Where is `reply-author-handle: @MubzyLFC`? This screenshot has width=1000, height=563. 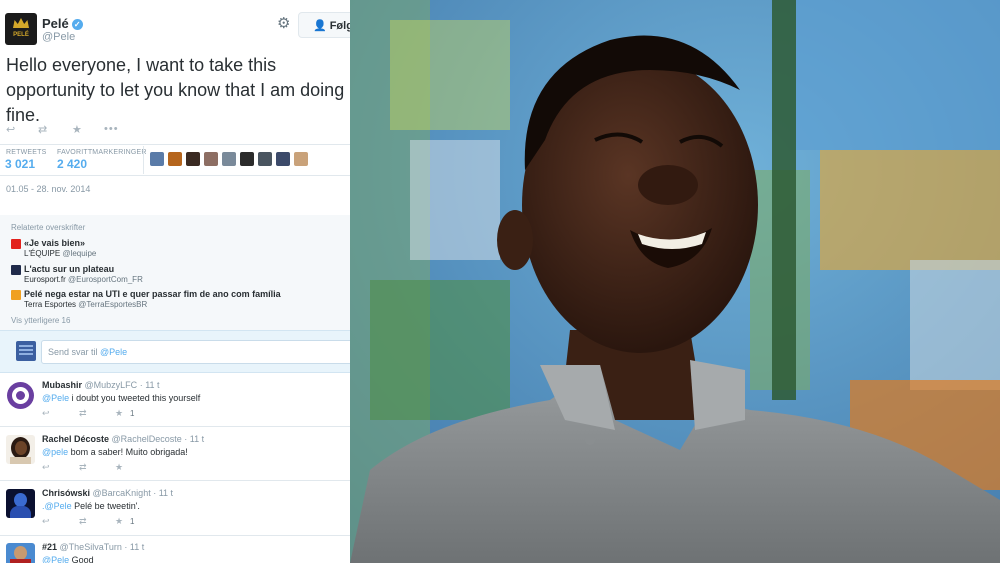 reply-author-handle: @MubzyLFC is located at coordinates (111, 385).